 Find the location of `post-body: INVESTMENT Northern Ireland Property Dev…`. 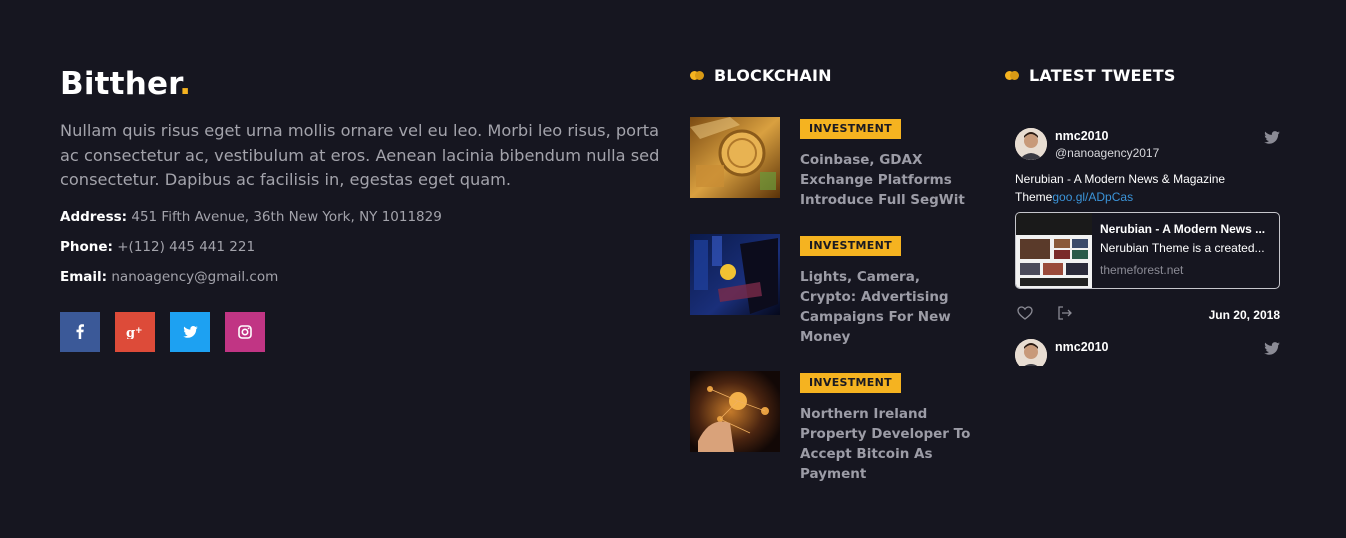

post-body: INVESTMENT Northern Ireland Property Dev… is located at coordinates (887, 427).